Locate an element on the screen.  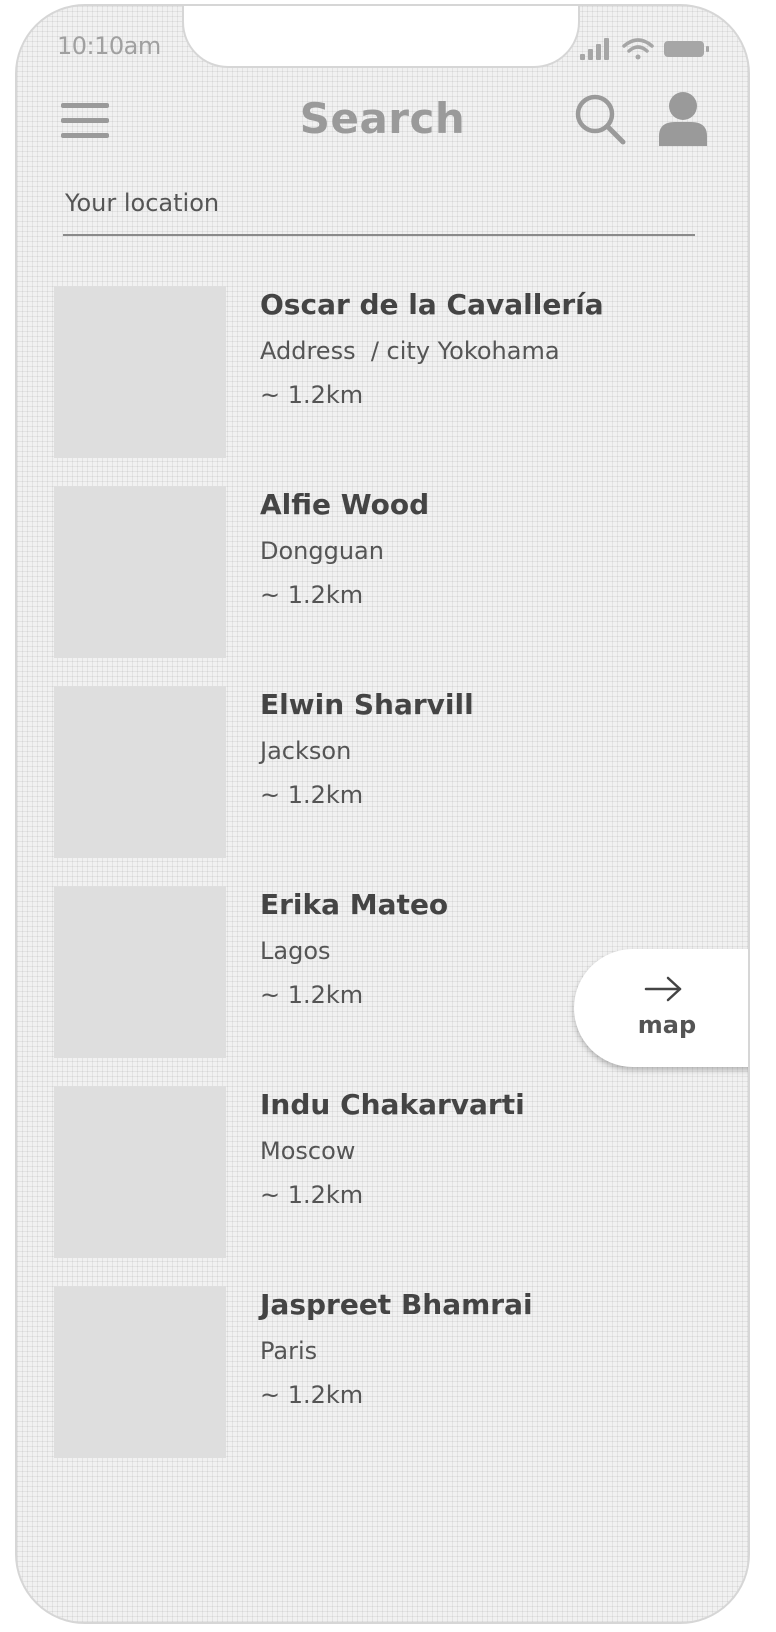
location-input is located at coordinates (380, 203).